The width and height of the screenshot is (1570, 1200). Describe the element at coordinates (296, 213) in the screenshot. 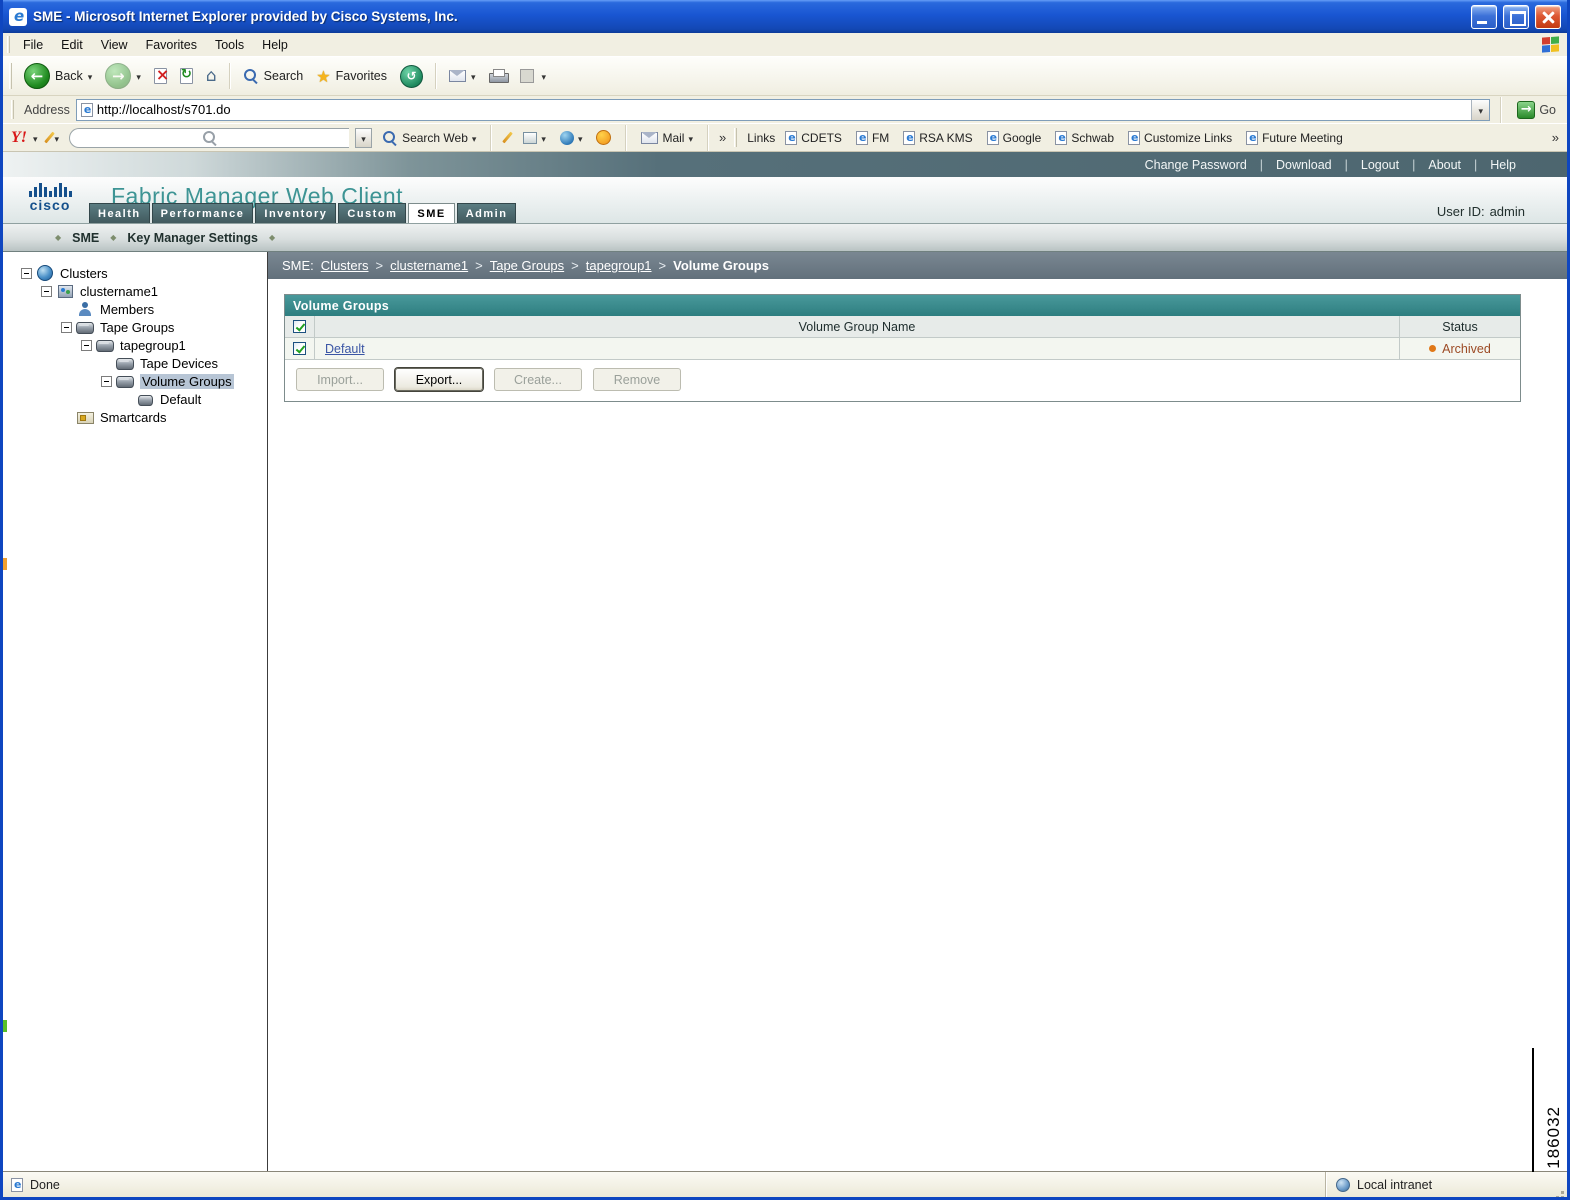

I see `tab-inventory: Inventory` at that location.